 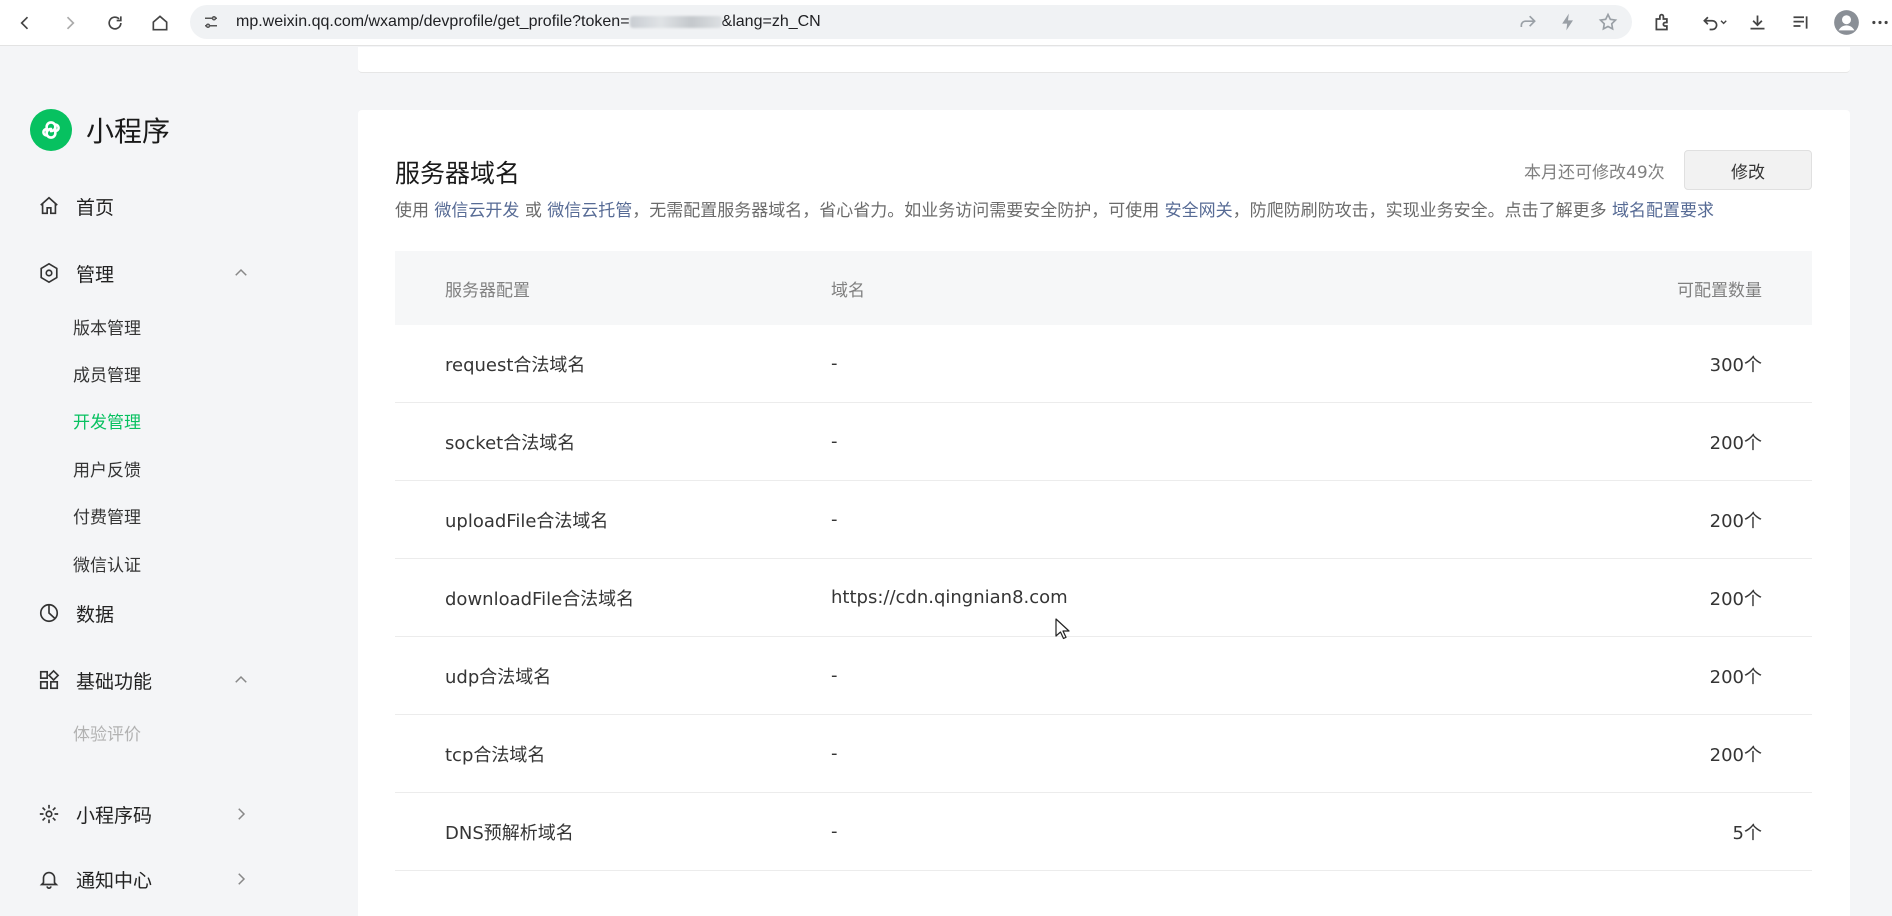 I want to click on row-config: socket合法域名, so click(x=510, y=443).